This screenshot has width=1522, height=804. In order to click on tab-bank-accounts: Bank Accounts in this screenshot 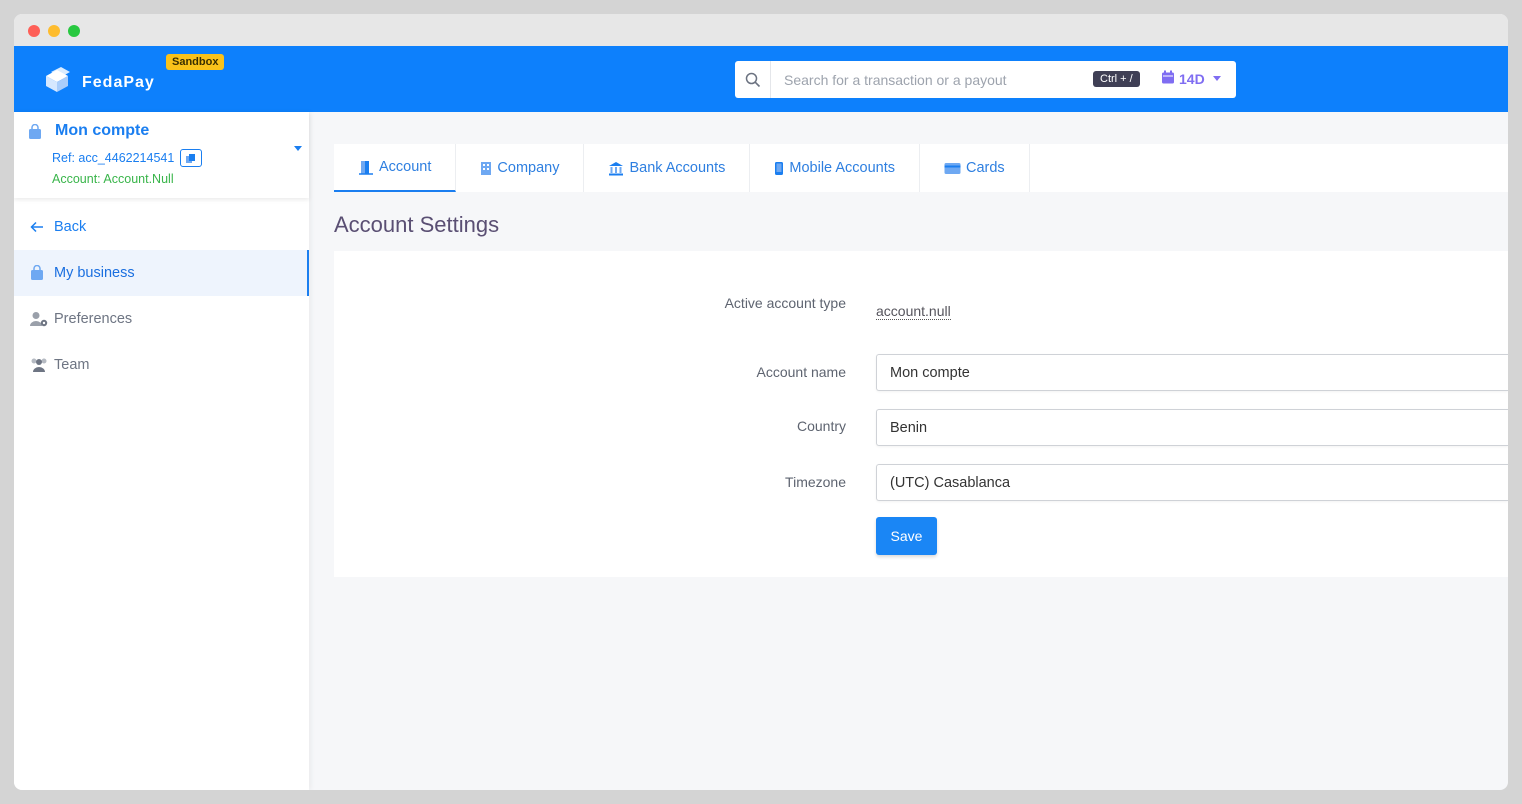, I will do `click(667, 168)`.